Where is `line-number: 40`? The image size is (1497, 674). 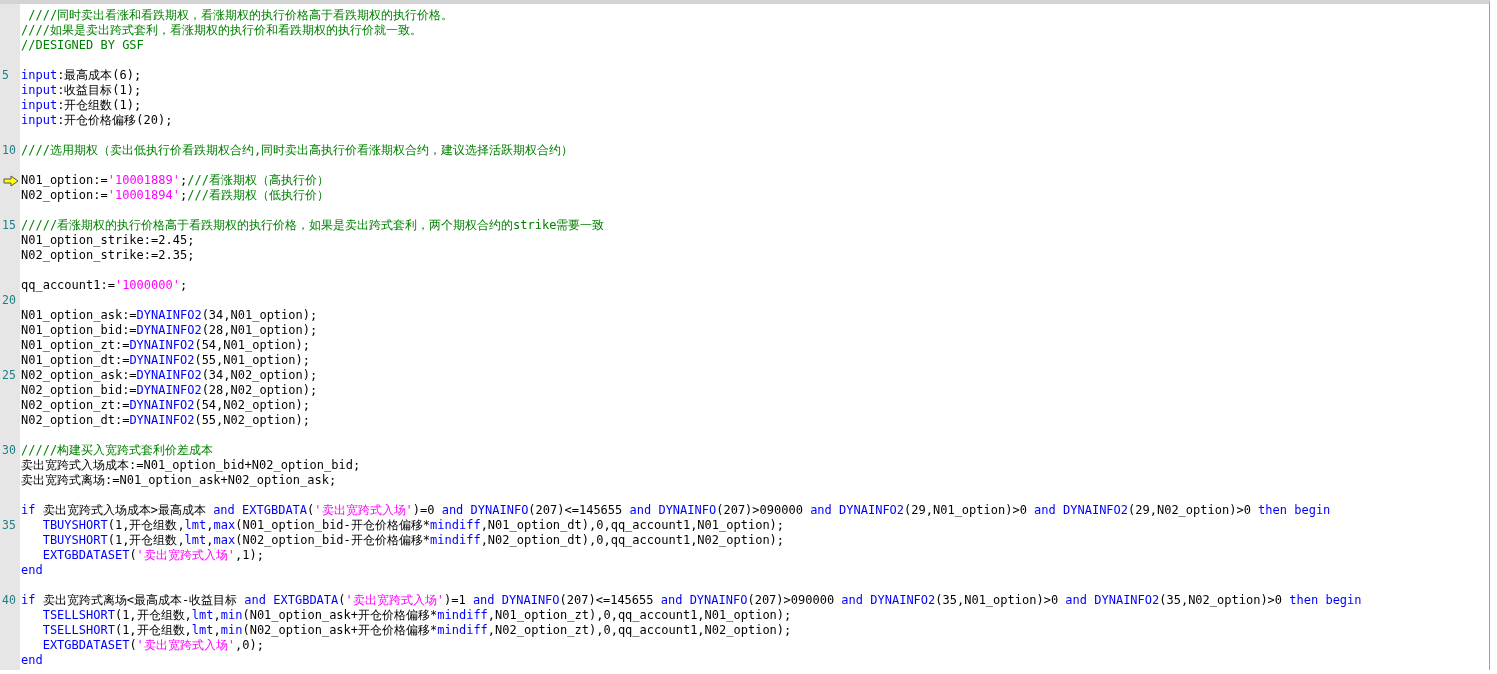
line-number: 40 is located at coordinates (9, 600).